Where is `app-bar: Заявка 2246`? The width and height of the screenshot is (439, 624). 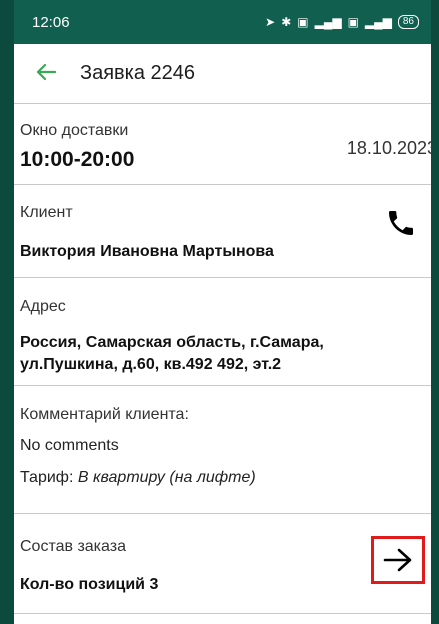 app-bar: Заявка 2246 is located at coordinates (222, 74).